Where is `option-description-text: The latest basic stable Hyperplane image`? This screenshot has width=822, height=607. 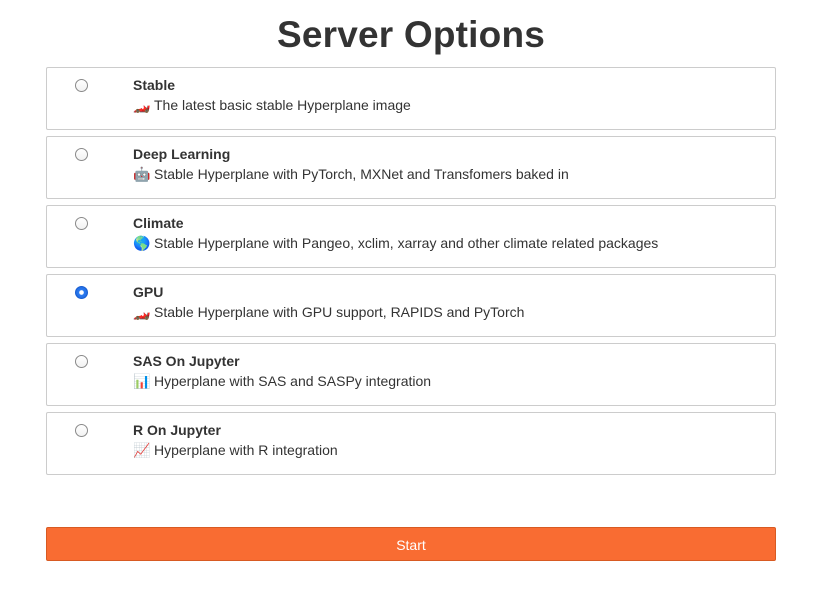 option-description-text: The latest basic stable Hyperplane image is located at coordinates (282, 105).